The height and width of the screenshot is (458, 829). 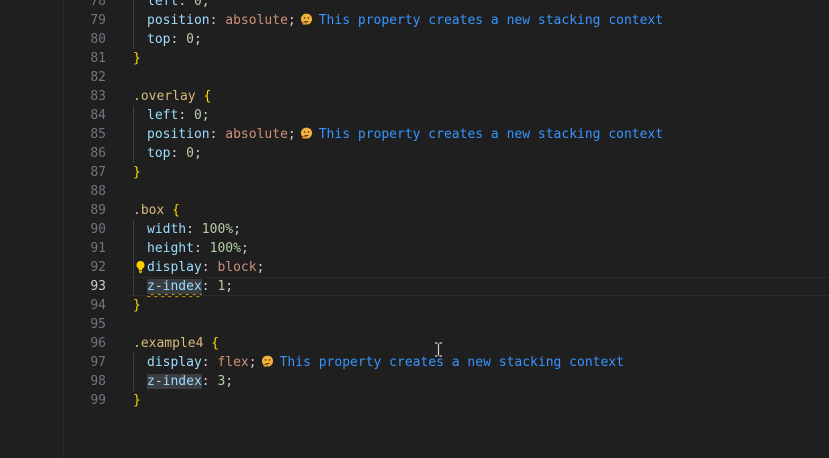 I want to click on css-property: height, so click(x=170, y=248).